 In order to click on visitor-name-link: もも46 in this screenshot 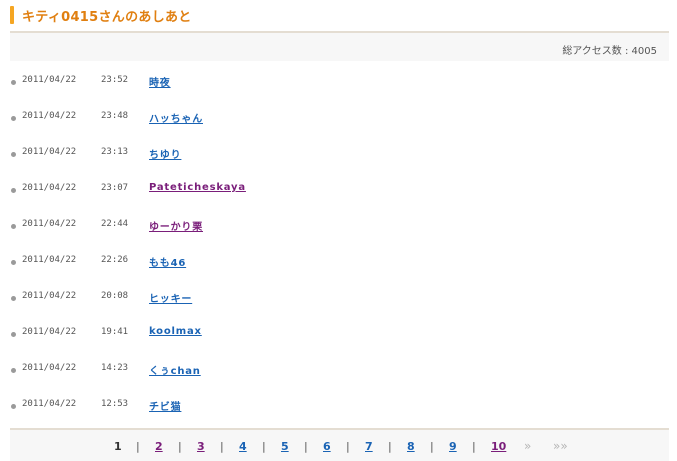, I will do `click(167, 261)`.